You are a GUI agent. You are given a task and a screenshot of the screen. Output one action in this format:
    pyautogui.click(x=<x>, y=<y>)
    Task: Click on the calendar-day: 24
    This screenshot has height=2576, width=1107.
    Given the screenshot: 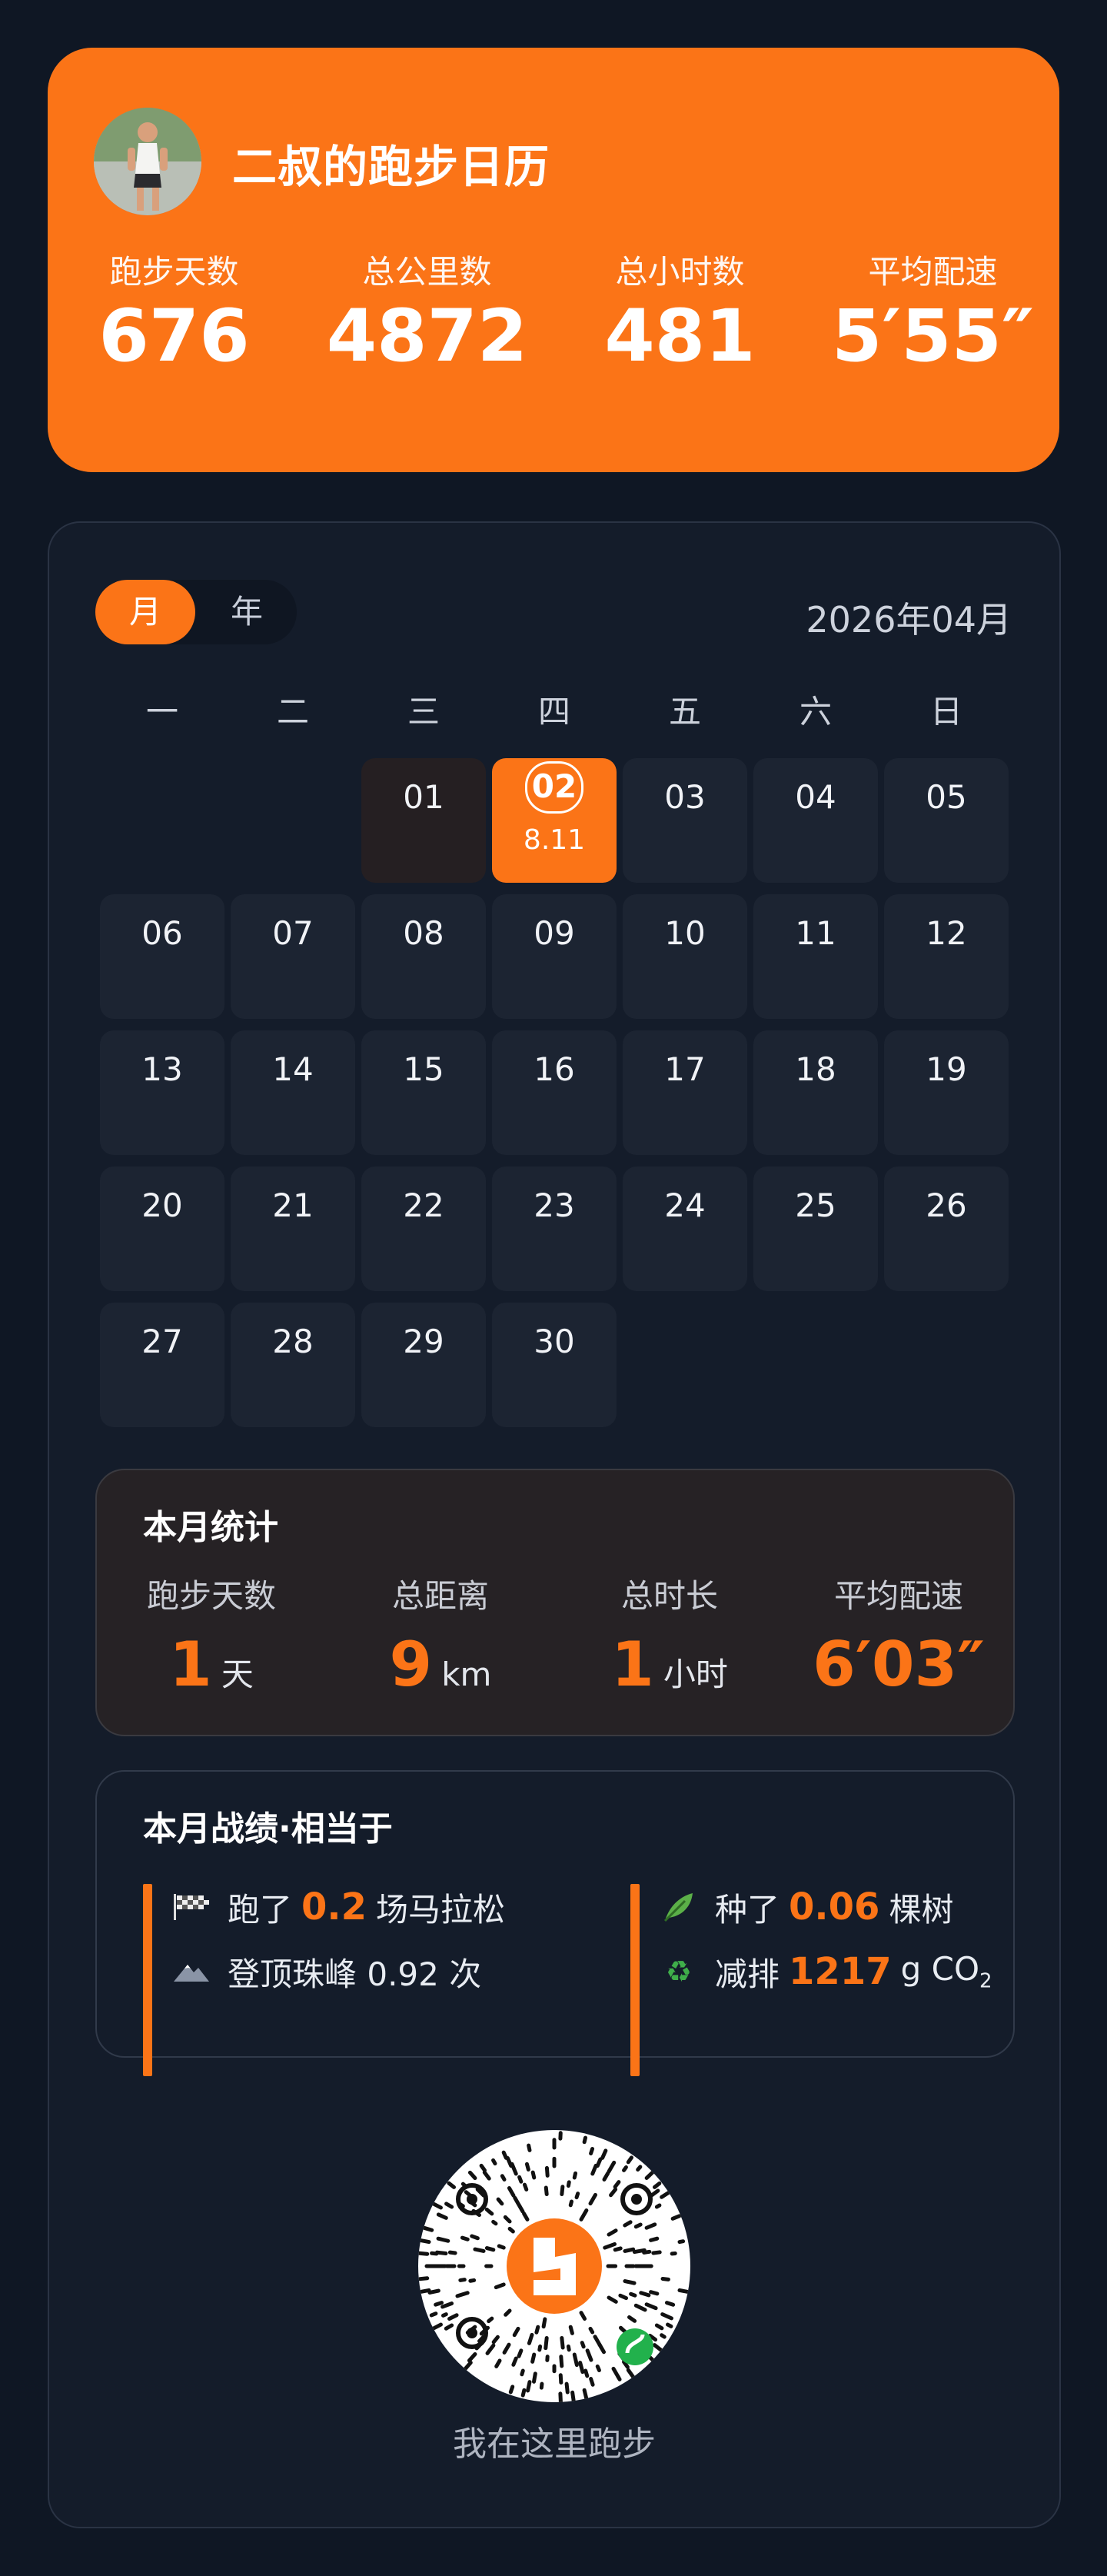 What is the action you would take?
    pyautogui.click(x=685, y=1229)
    